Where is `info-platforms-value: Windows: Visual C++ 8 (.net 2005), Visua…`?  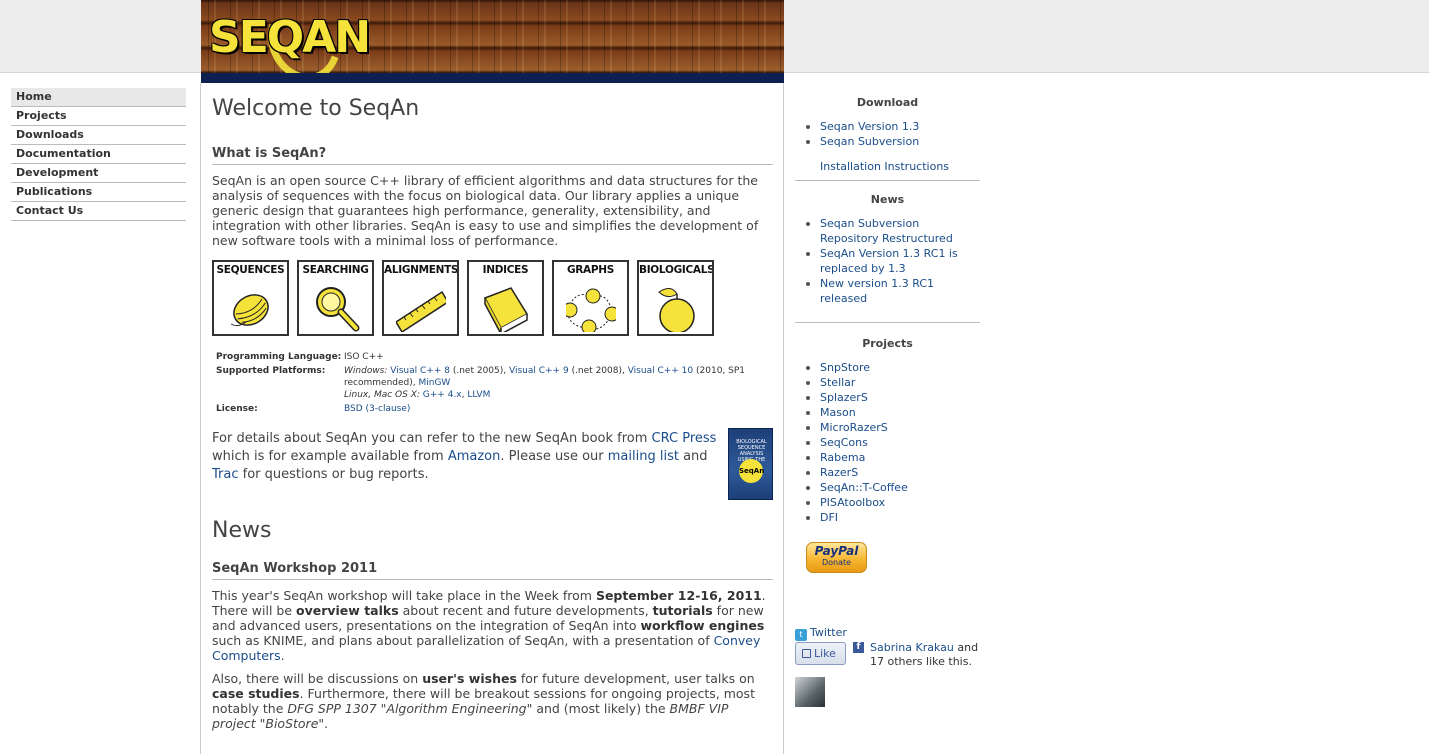 info-platforms-value: Windows: Visual C++ 8 (.net 2005), Visua… is located at coordinates (545, 383).